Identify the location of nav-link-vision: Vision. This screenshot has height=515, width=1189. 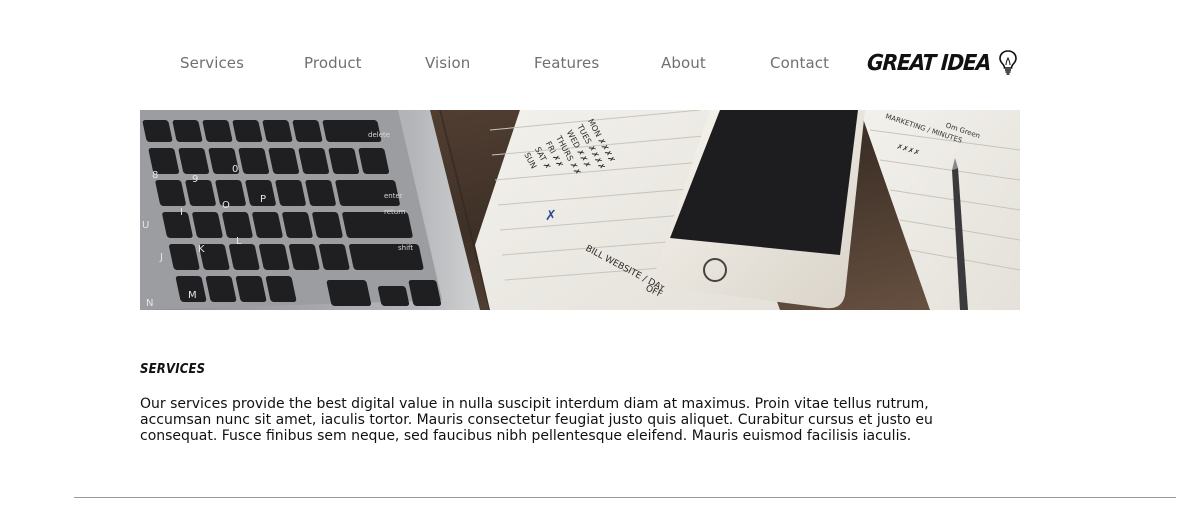
(447, 63).